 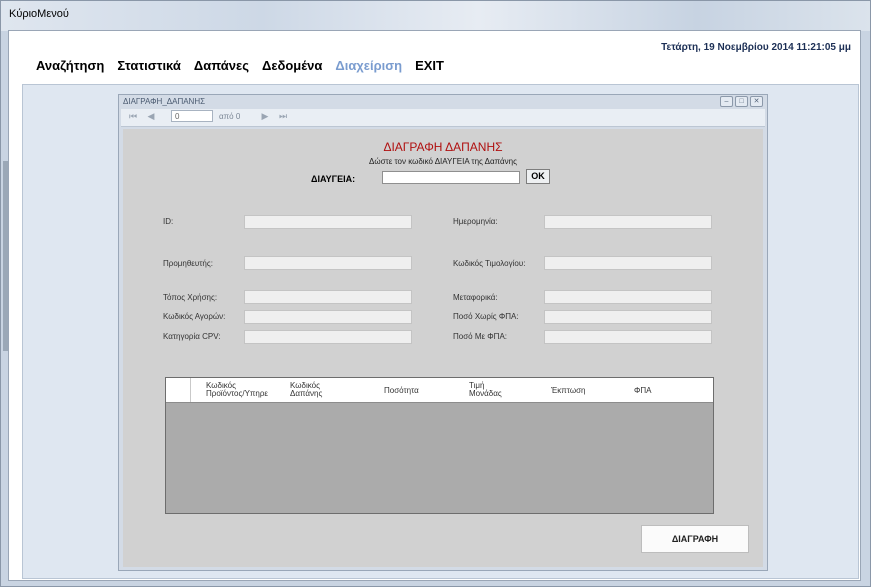 What do you see at coordinates (435, 16) in the screenshot?
I see `main-window-titlebar: ΚύριοΜενού` at bounding box center [435, 16].